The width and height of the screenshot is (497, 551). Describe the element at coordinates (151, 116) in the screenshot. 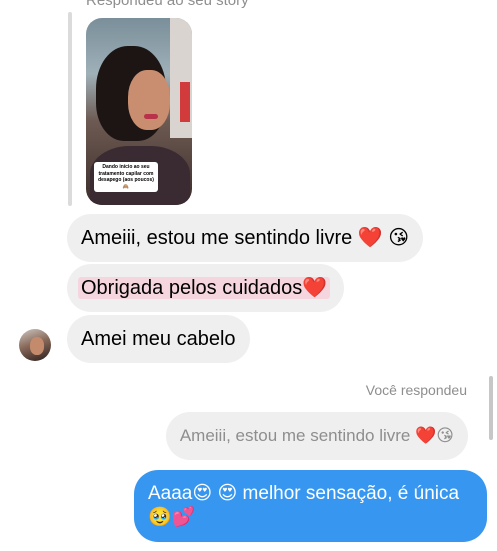

I see `story-lips` at that location.